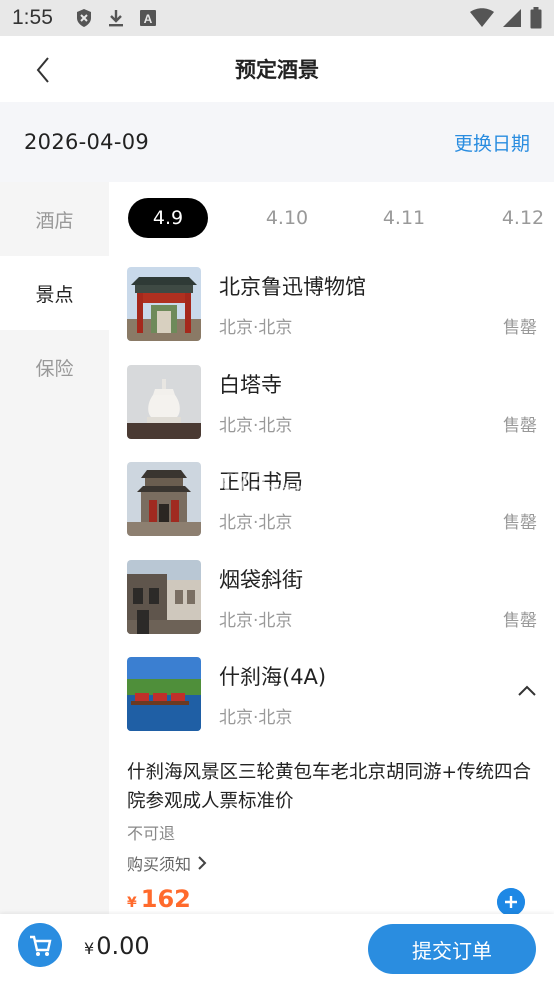  I want to click on submit-order-button: 提交订单, so click(452, 949).